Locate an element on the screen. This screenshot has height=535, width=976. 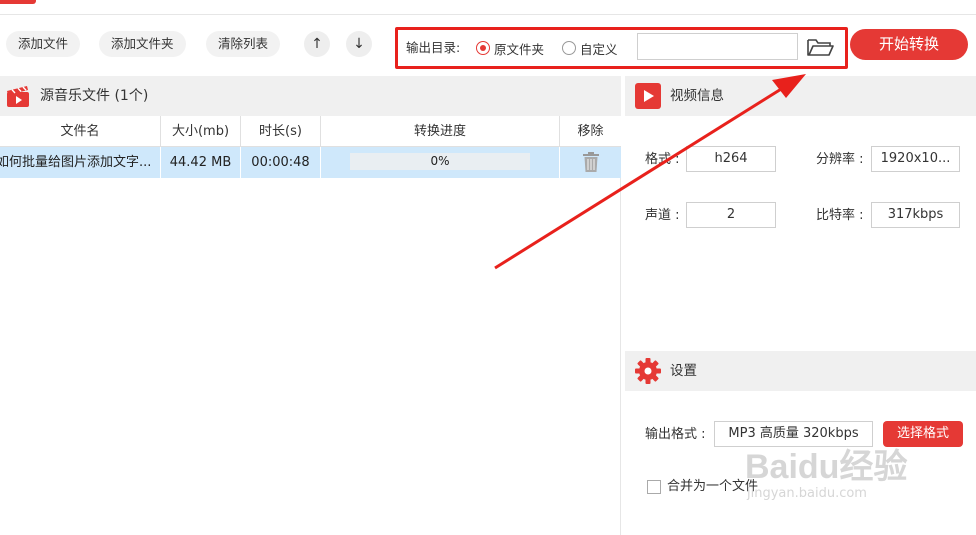
select-format-button: 选择格式 is located at coordinates (923, 434).